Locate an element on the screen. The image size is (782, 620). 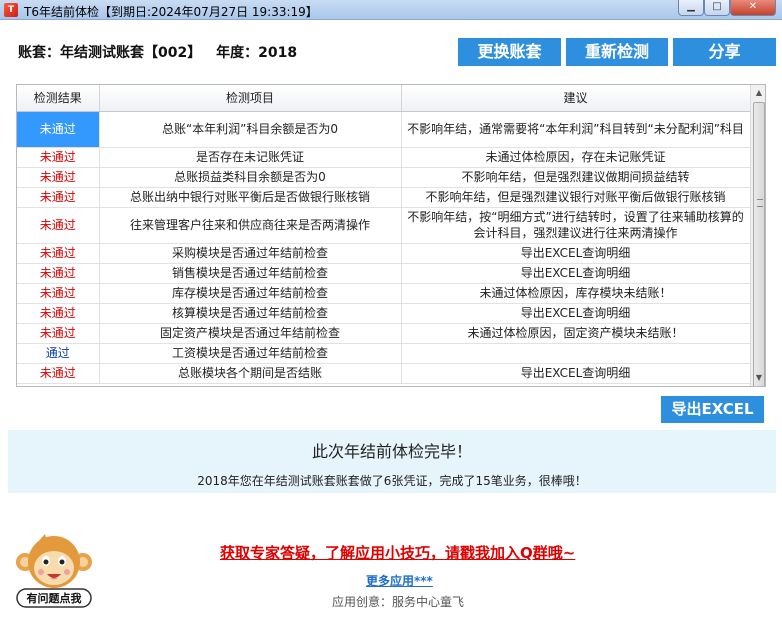
table-header-row: 检测结果 检测项目 建议 is located at coordinates (384, 98).